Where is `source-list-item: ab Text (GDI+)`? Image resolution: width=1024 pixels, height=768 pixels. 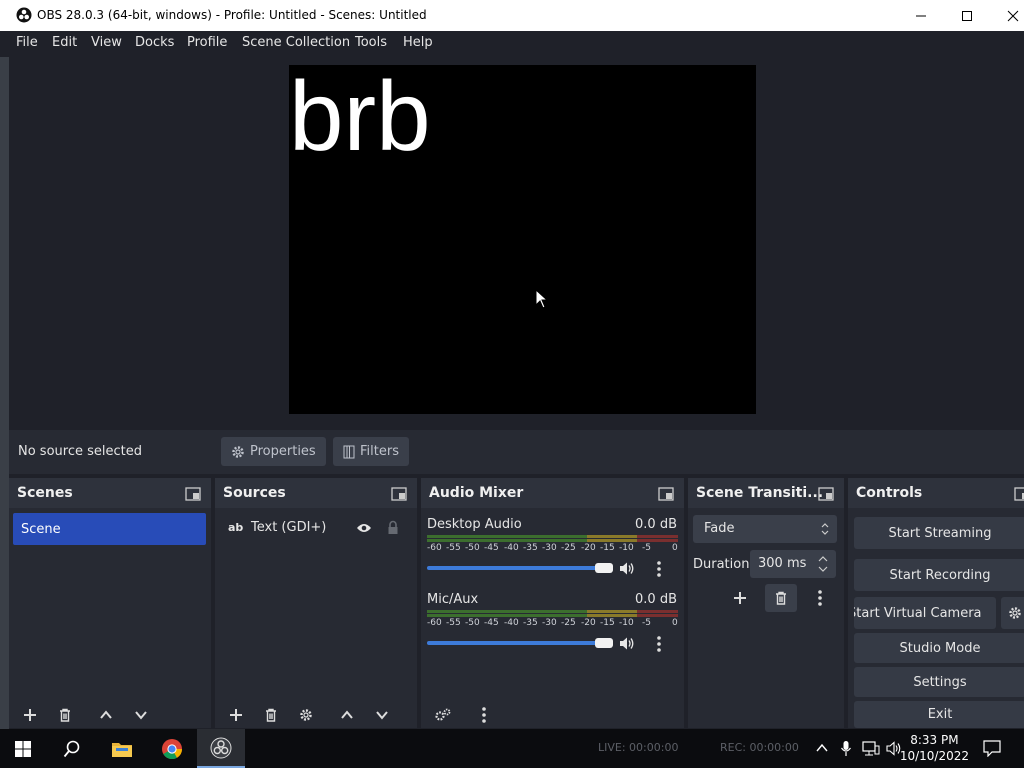 source-list-item: ab Text (GDI+) is located at coordinates (315, 530).